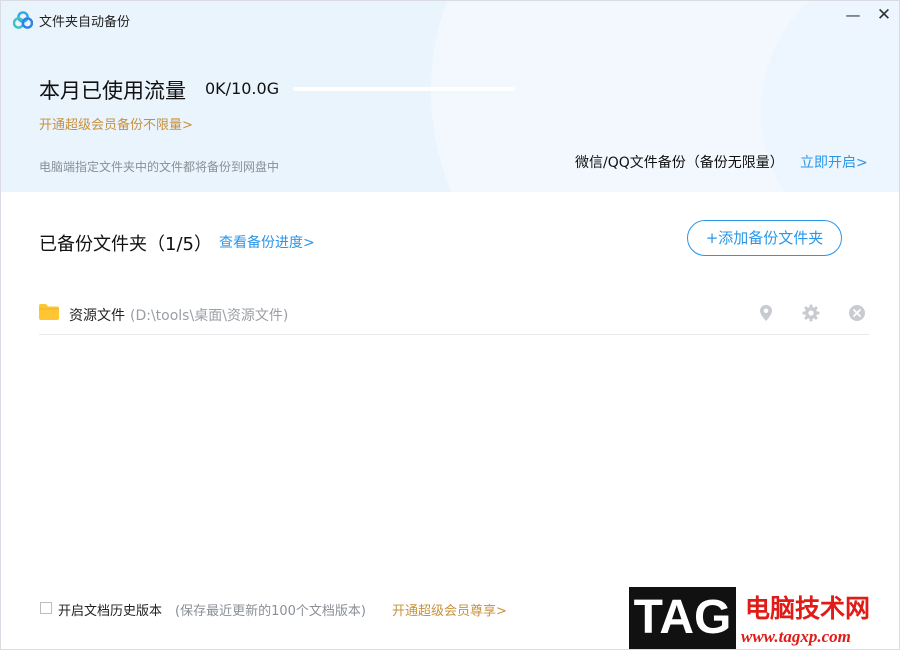  Describe the element at coordinates (46, 608) in the screenshot. I see `history-version-checkbox` at that location.